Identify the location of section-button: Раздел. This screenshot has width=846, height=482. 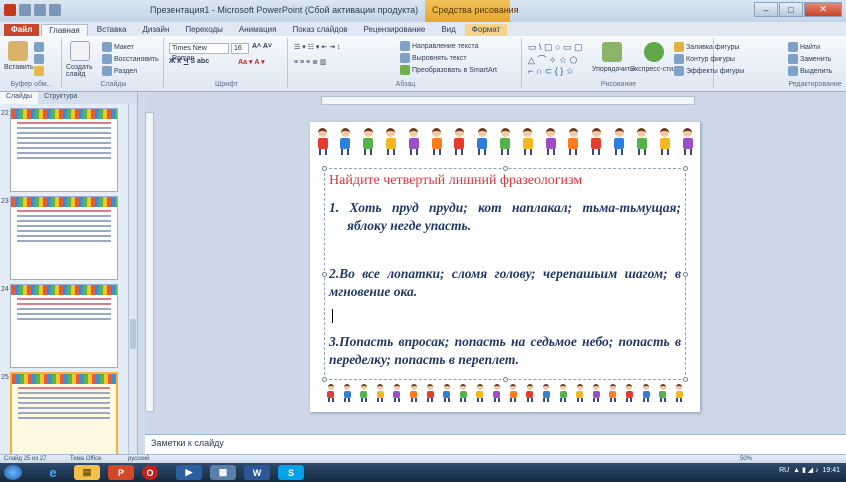
(119, 71).